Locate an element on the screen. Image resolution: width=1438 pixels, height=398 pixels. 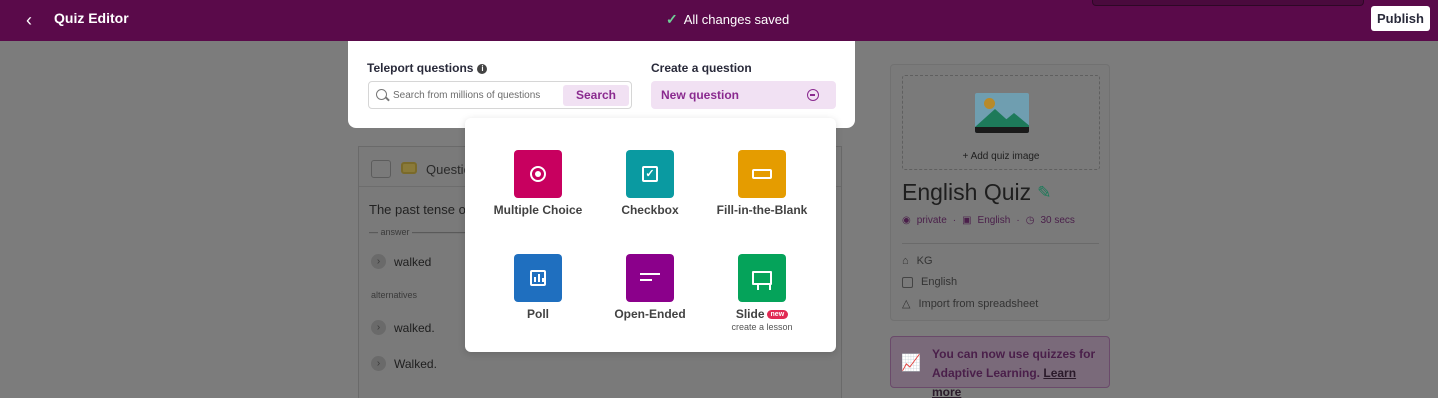
new-badge: new is located at coordinates (777, 314).